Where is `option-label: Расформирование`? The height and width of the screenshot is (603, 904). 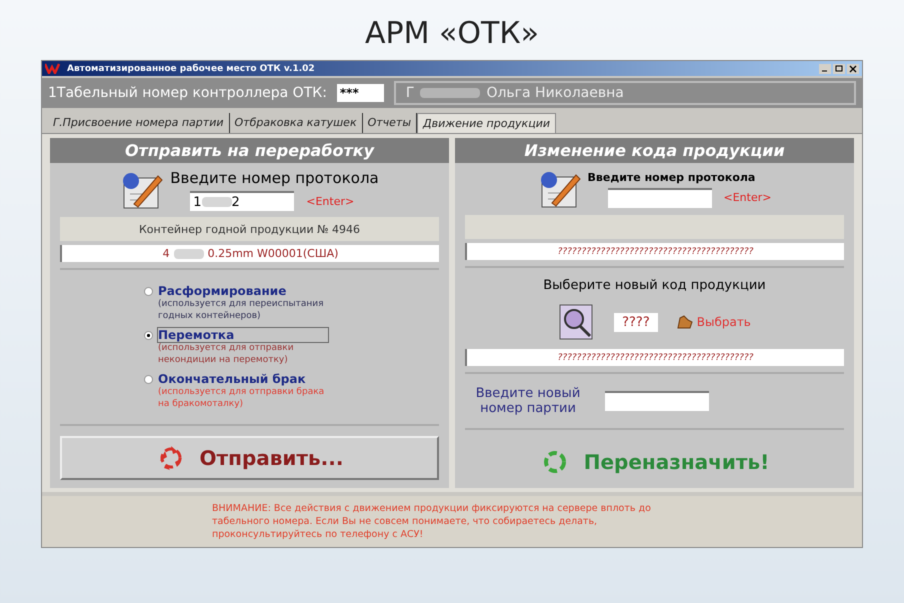
option-label: Расформирование is located at coordinates (243, 291).